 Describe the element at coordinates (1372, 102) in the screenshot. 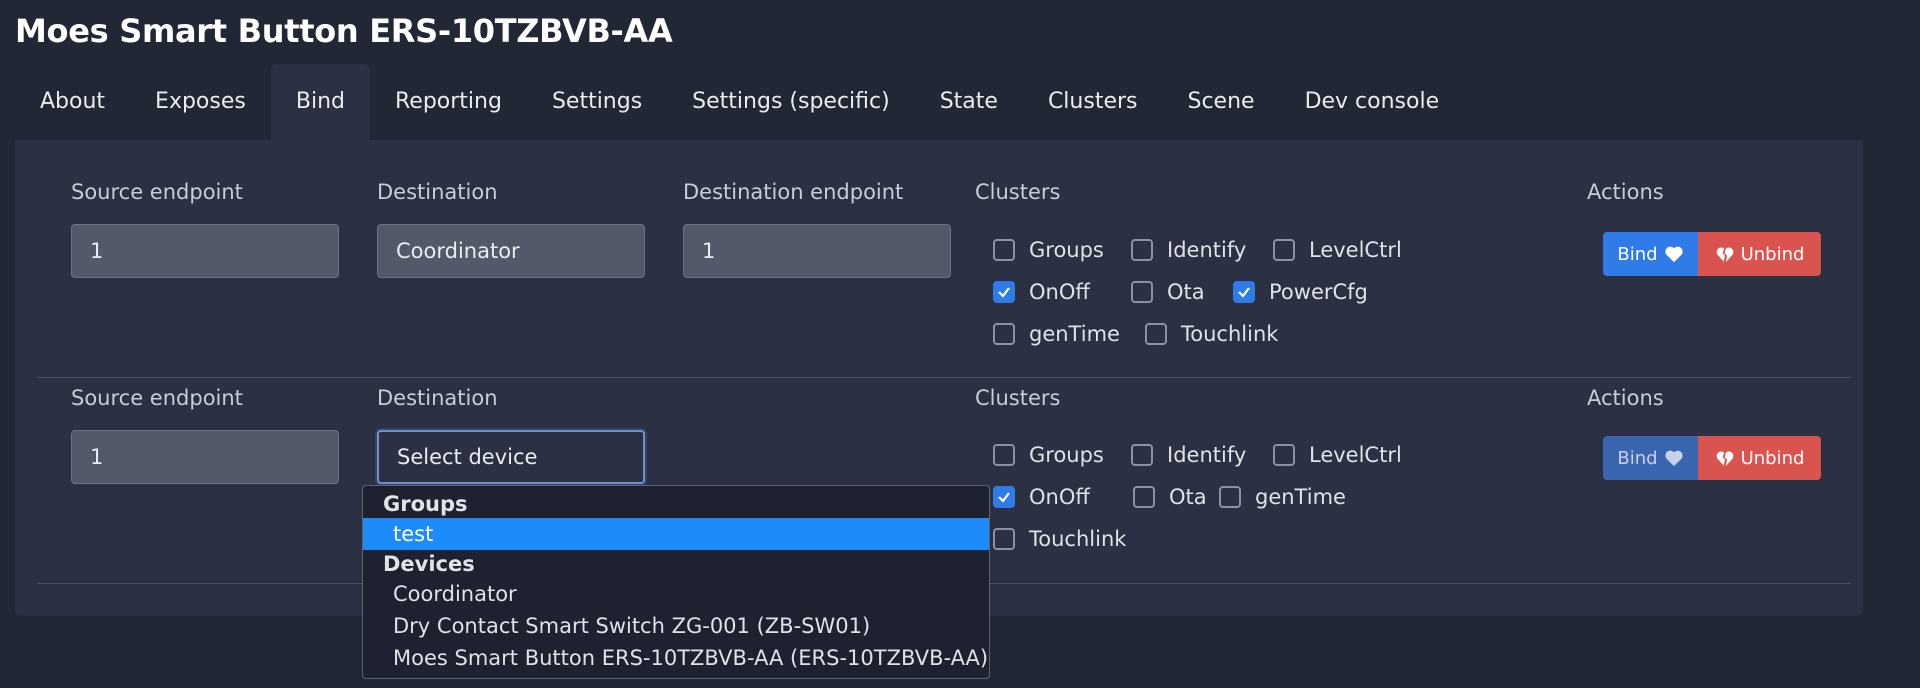

I see `tab-dev-console: Dev console` at that location.